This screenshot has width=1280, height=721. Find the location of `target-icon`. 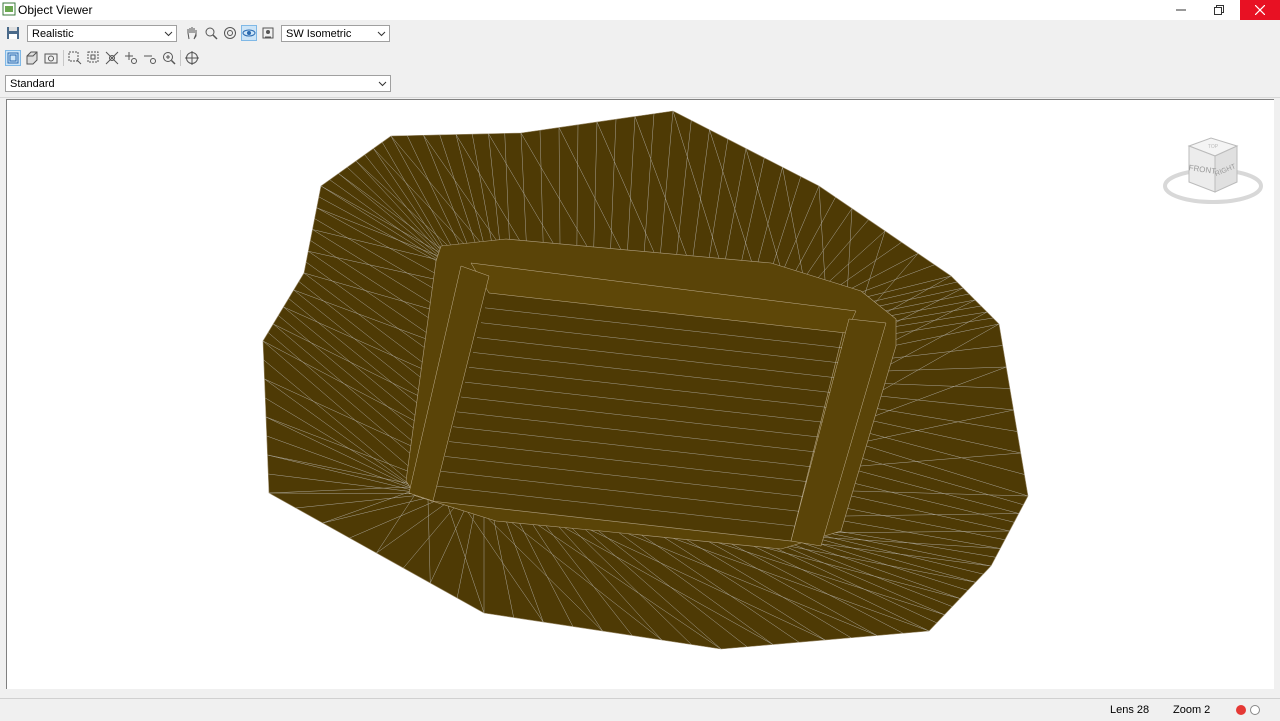

target-icon is located at coordinates (192, 58).